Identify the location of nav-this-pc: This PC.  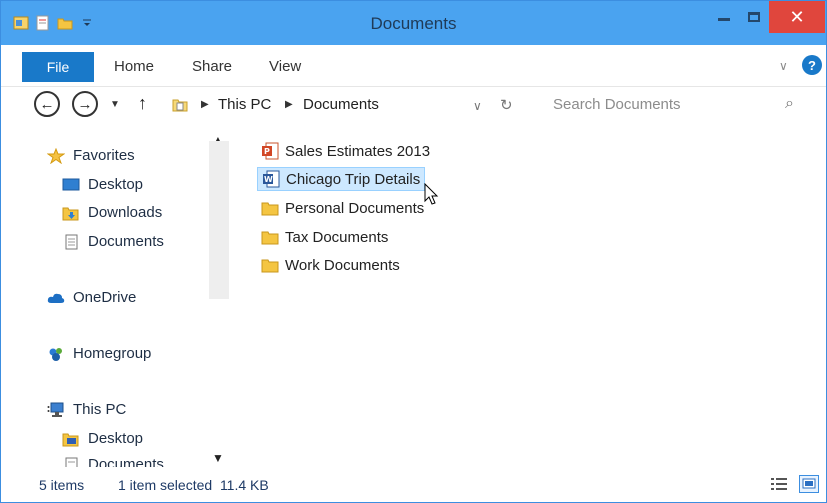
(86, 409).